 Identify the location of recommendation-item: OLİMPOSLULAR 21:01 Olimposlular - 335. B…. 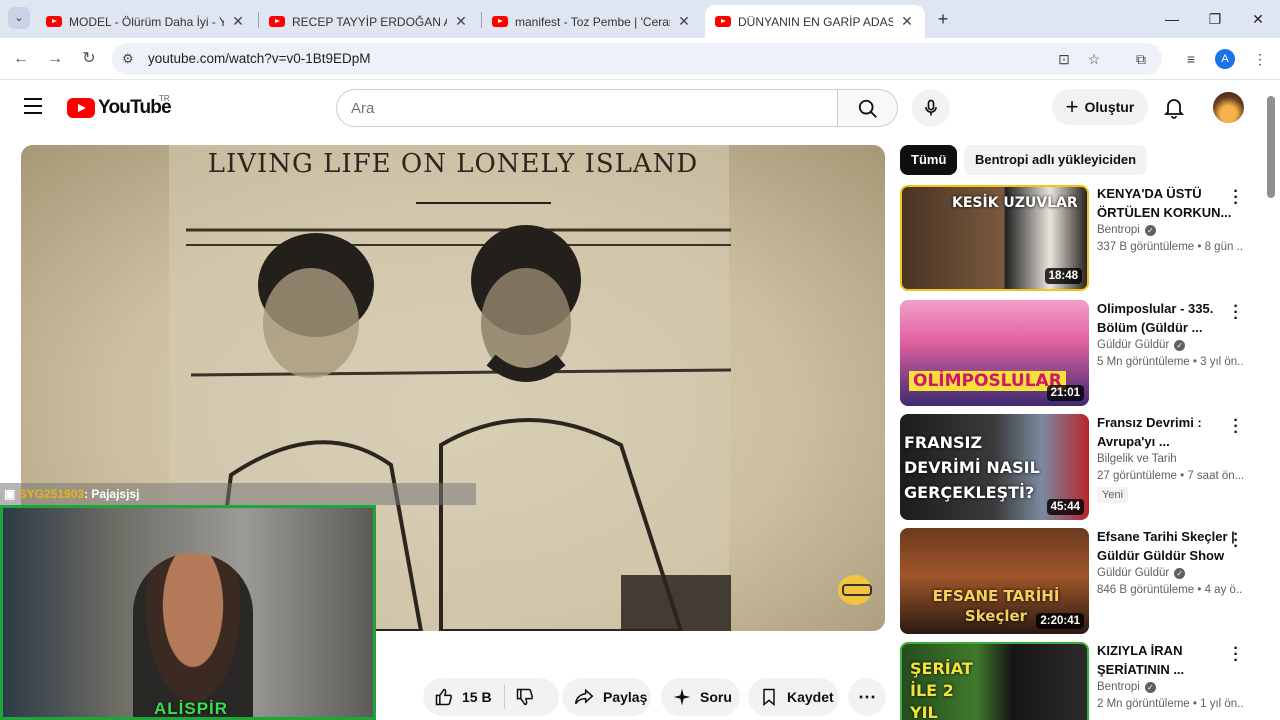
(1075, 352).